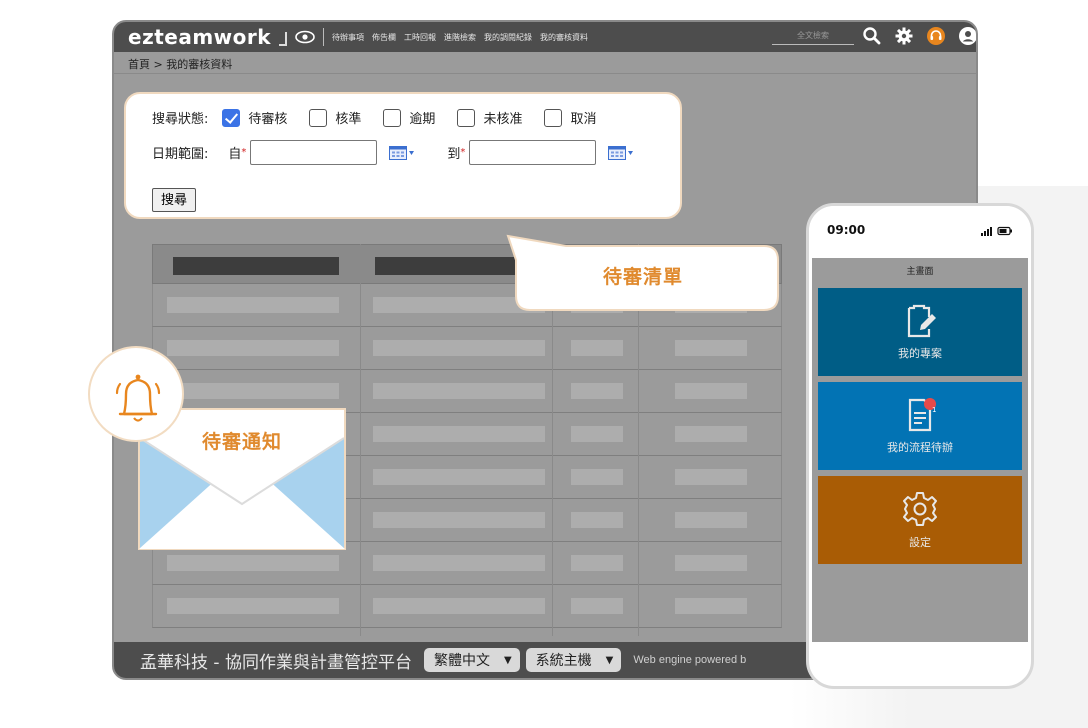  What do you see at coordinates (199, 37) in the screenshot?
I see `app-logo: ezteamwork` at bounding box center [199, 37].